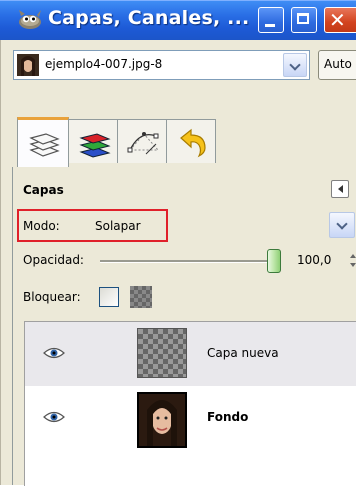 This screenshot has width=356, height=486. Describe the element at coordinates (304, 20) in the screenshot. I see `maximize-button` at that location.